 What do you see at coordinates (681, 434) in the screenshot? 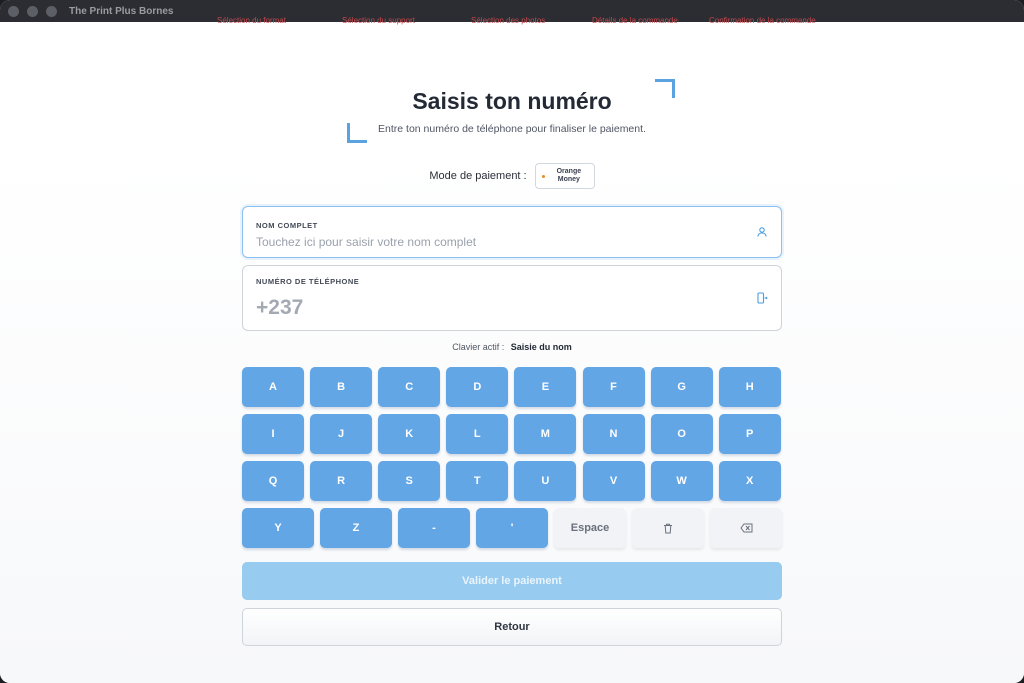
I see `key-o: O` at bounding box center [681, 434].